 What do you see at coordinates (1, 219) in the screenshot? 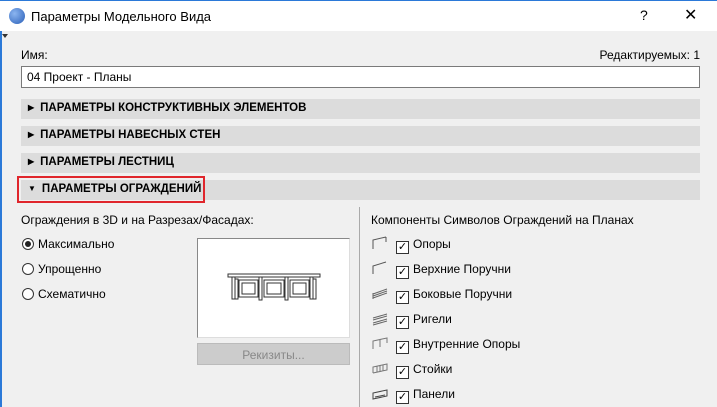
I see `window-border` at bounding box center [1, 219].